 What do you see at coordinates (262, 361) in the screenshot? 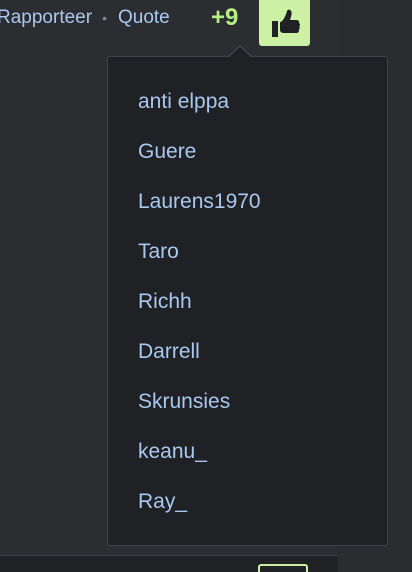
I see `liker-user-link: Darrell` at bounding box center [262, 361].